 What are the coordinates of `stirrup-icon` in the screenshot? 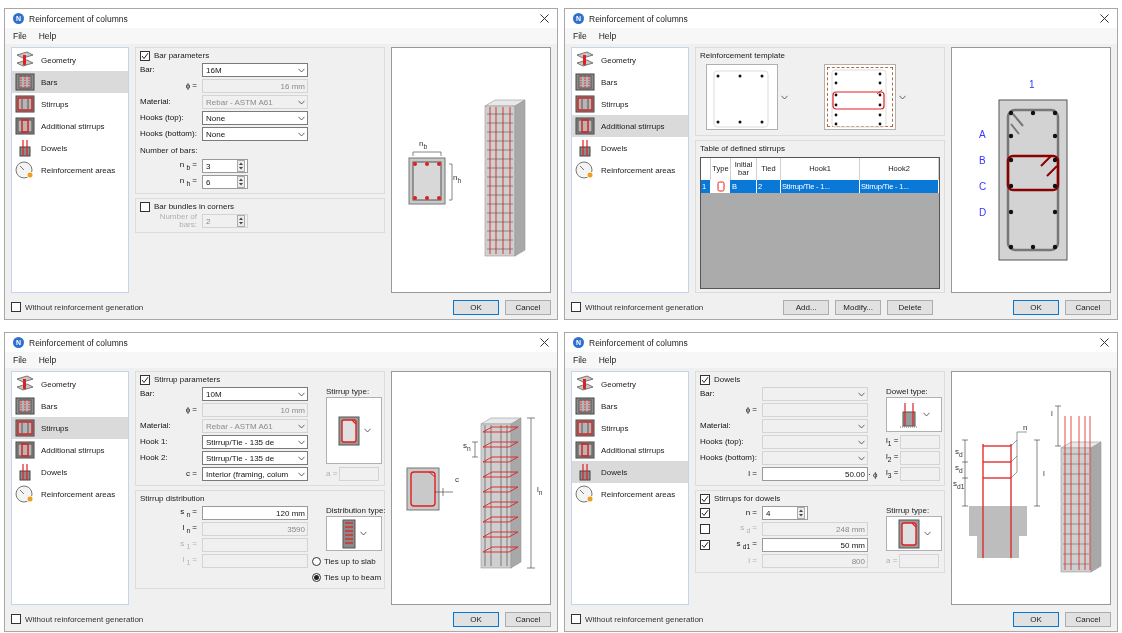 It's located at (720, 186).